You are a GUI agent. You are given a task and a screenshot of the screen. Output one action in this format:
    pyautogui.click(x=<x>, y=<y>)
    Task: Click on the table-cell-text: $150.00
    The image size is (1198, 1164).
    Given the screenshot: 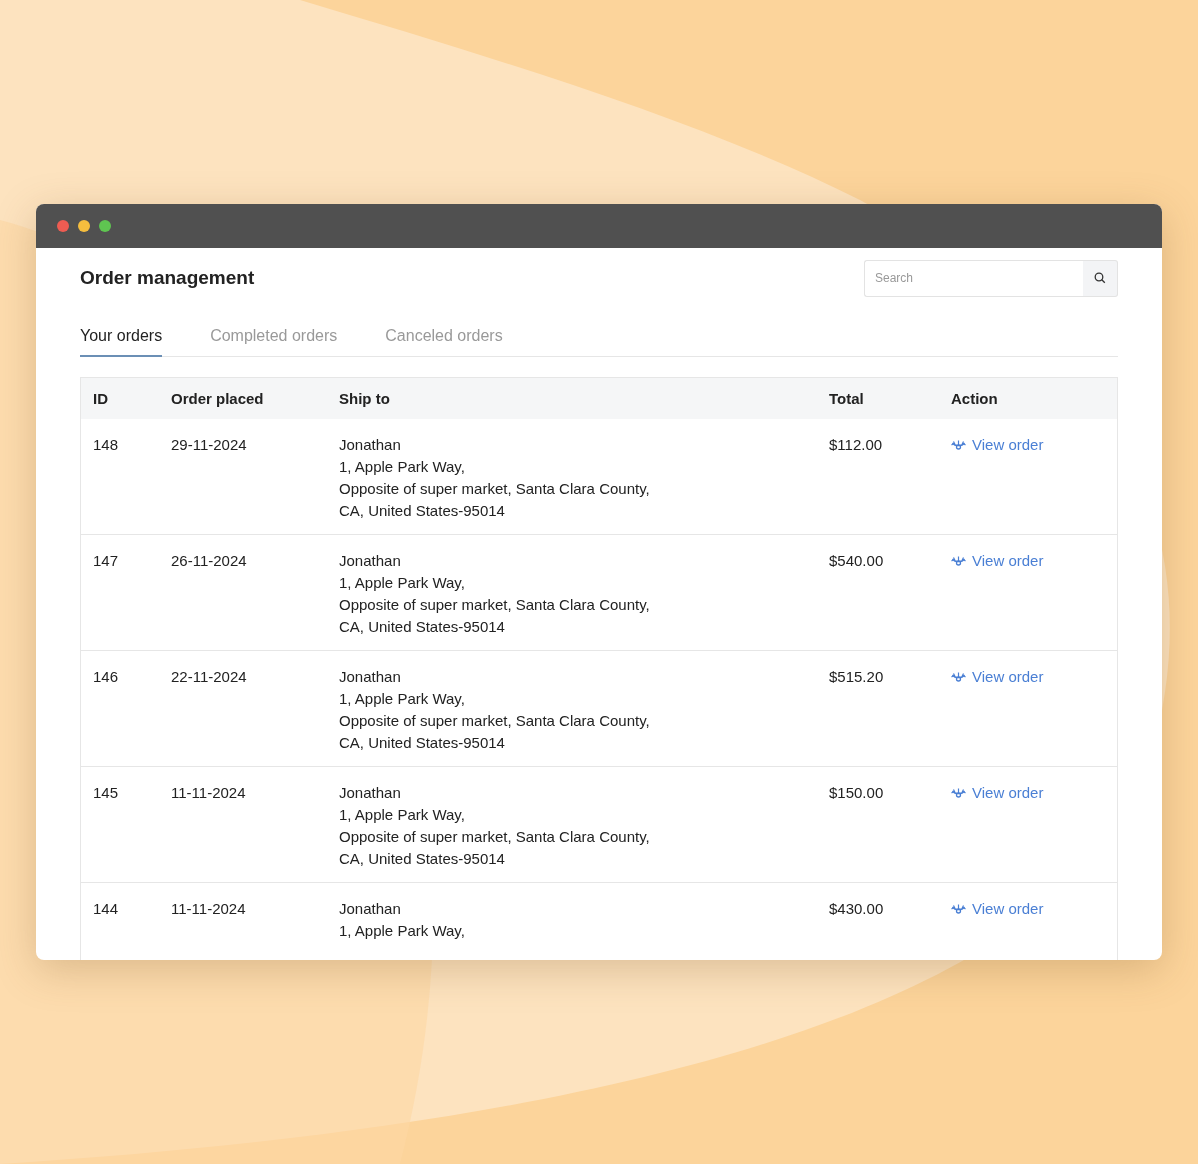 What is the action you would take?
    pyautogui.click(x=857, y=793)
    